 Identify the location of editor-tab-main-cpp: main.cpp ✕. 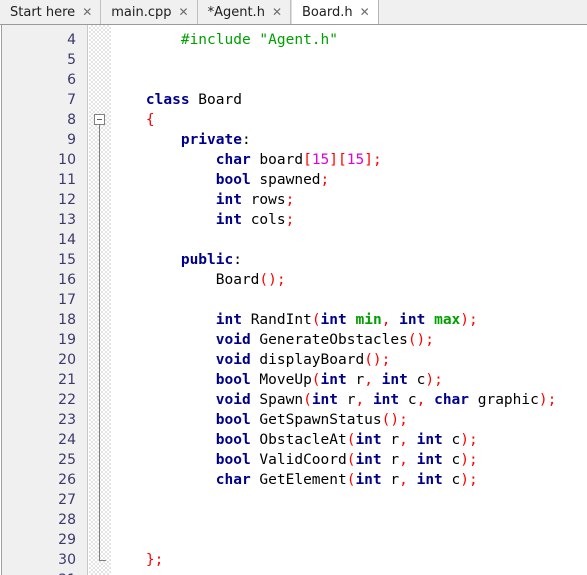
(149, 12).